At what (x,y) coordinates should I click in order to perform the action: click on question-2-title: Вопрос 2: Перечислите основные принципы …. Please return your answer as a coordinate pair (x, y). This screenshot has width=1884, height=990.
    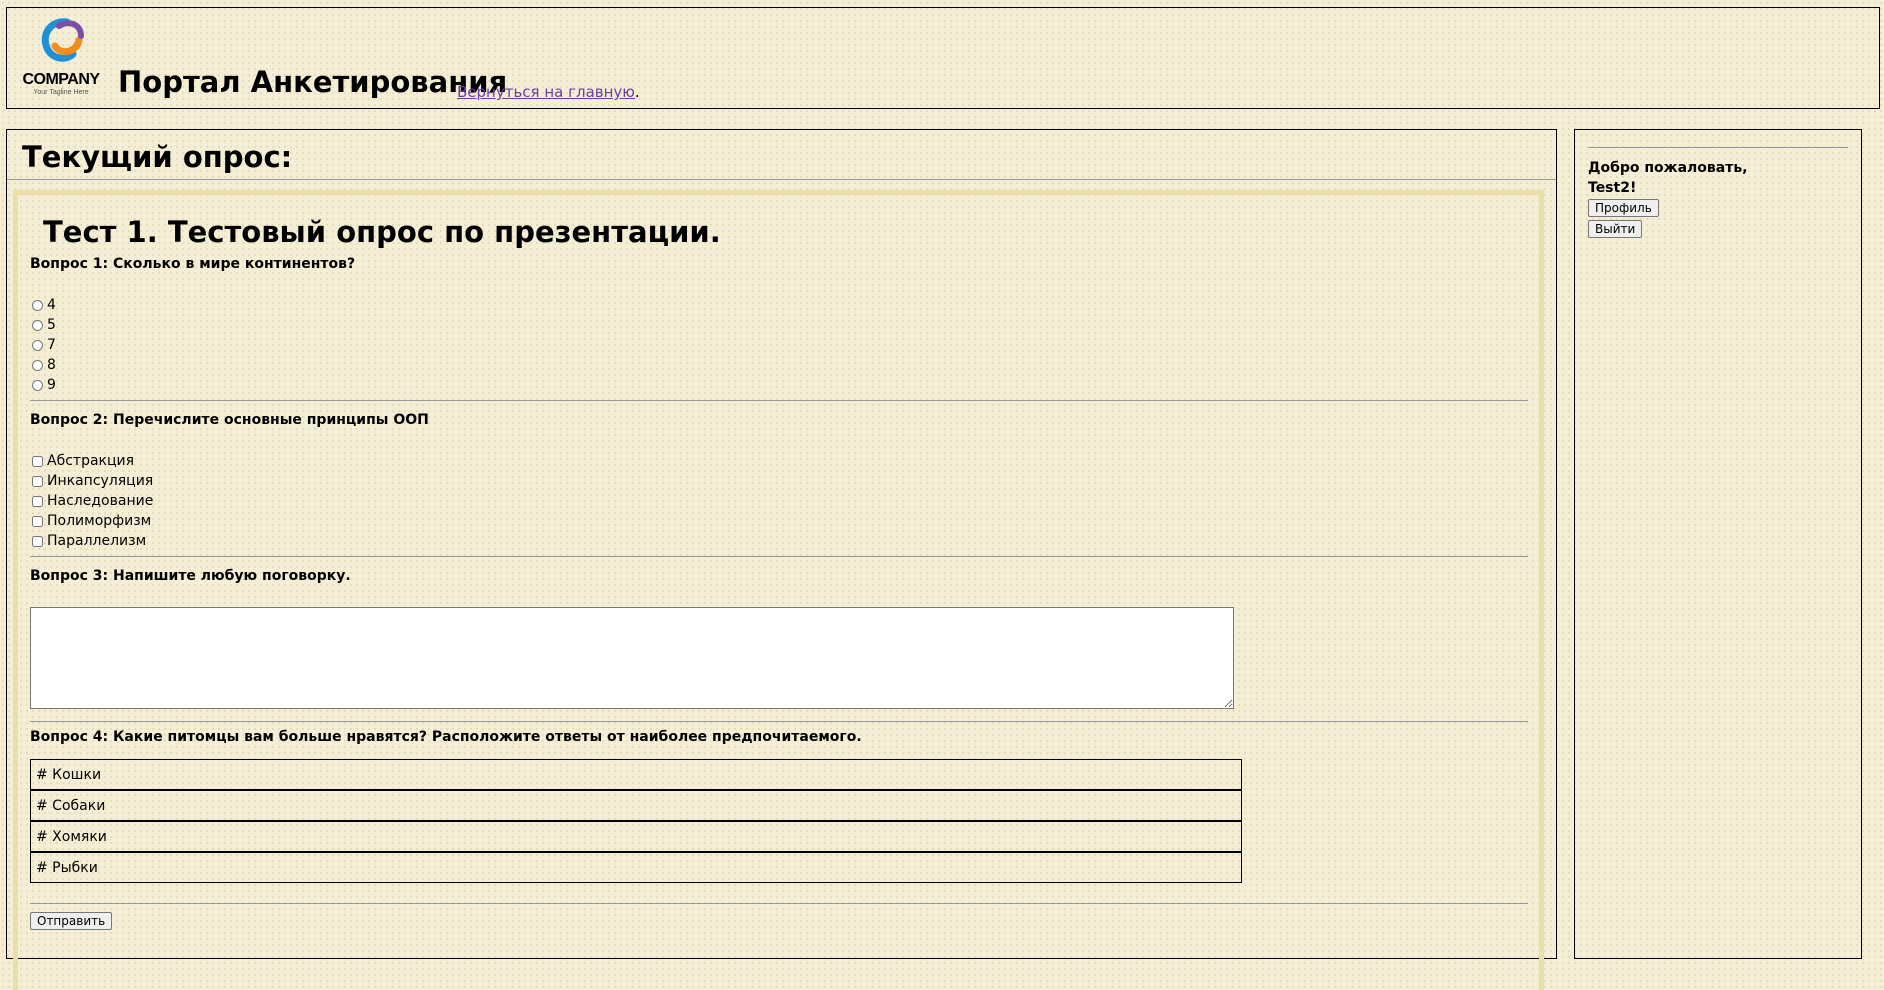
    Looking at the image, I should click on (229, 420).